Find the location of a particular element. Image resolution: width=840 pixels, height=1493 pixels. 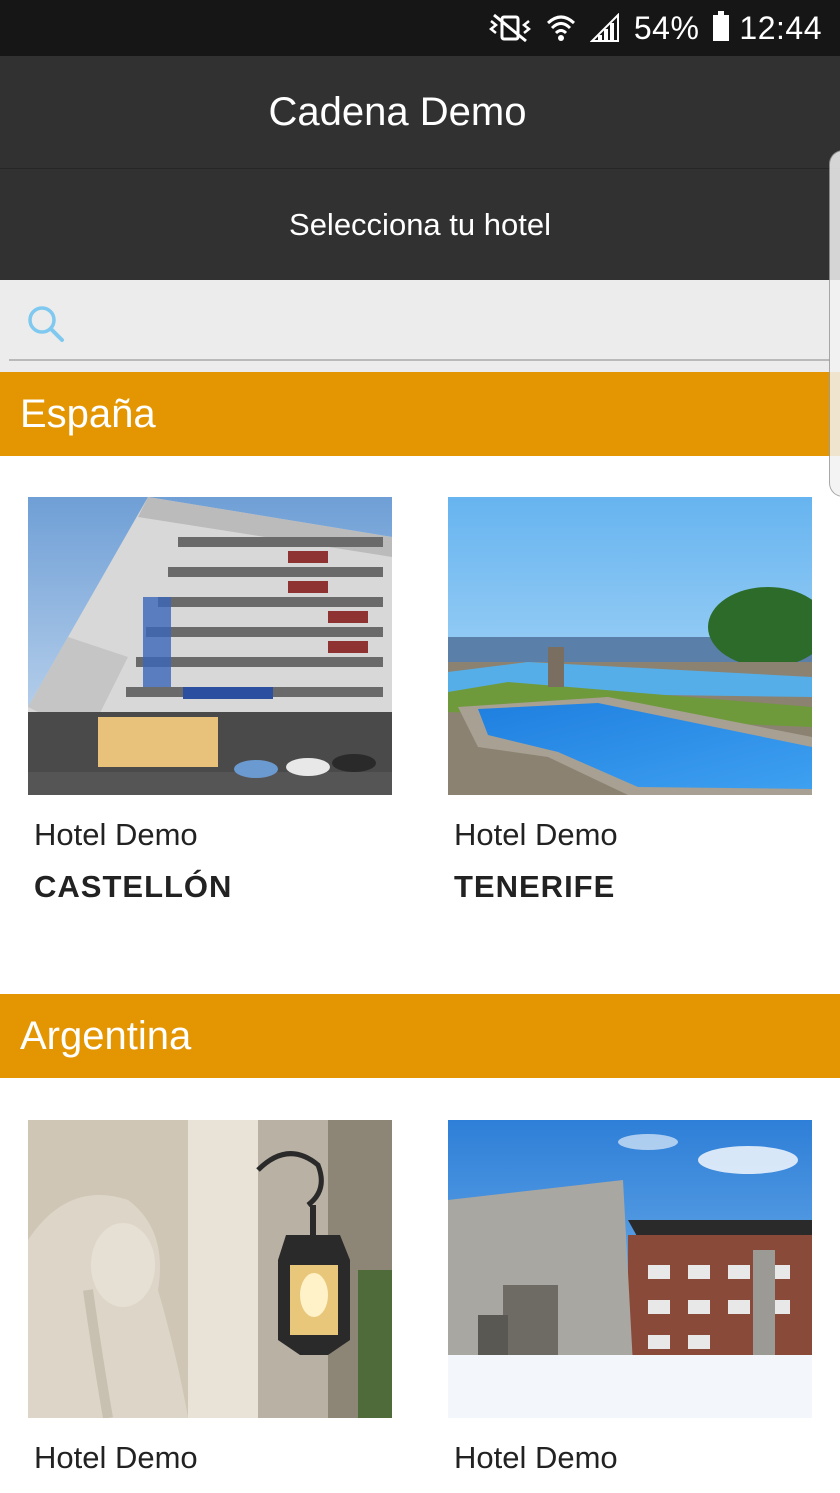

battery-percent: 54% is located at coordinates (666, 27).